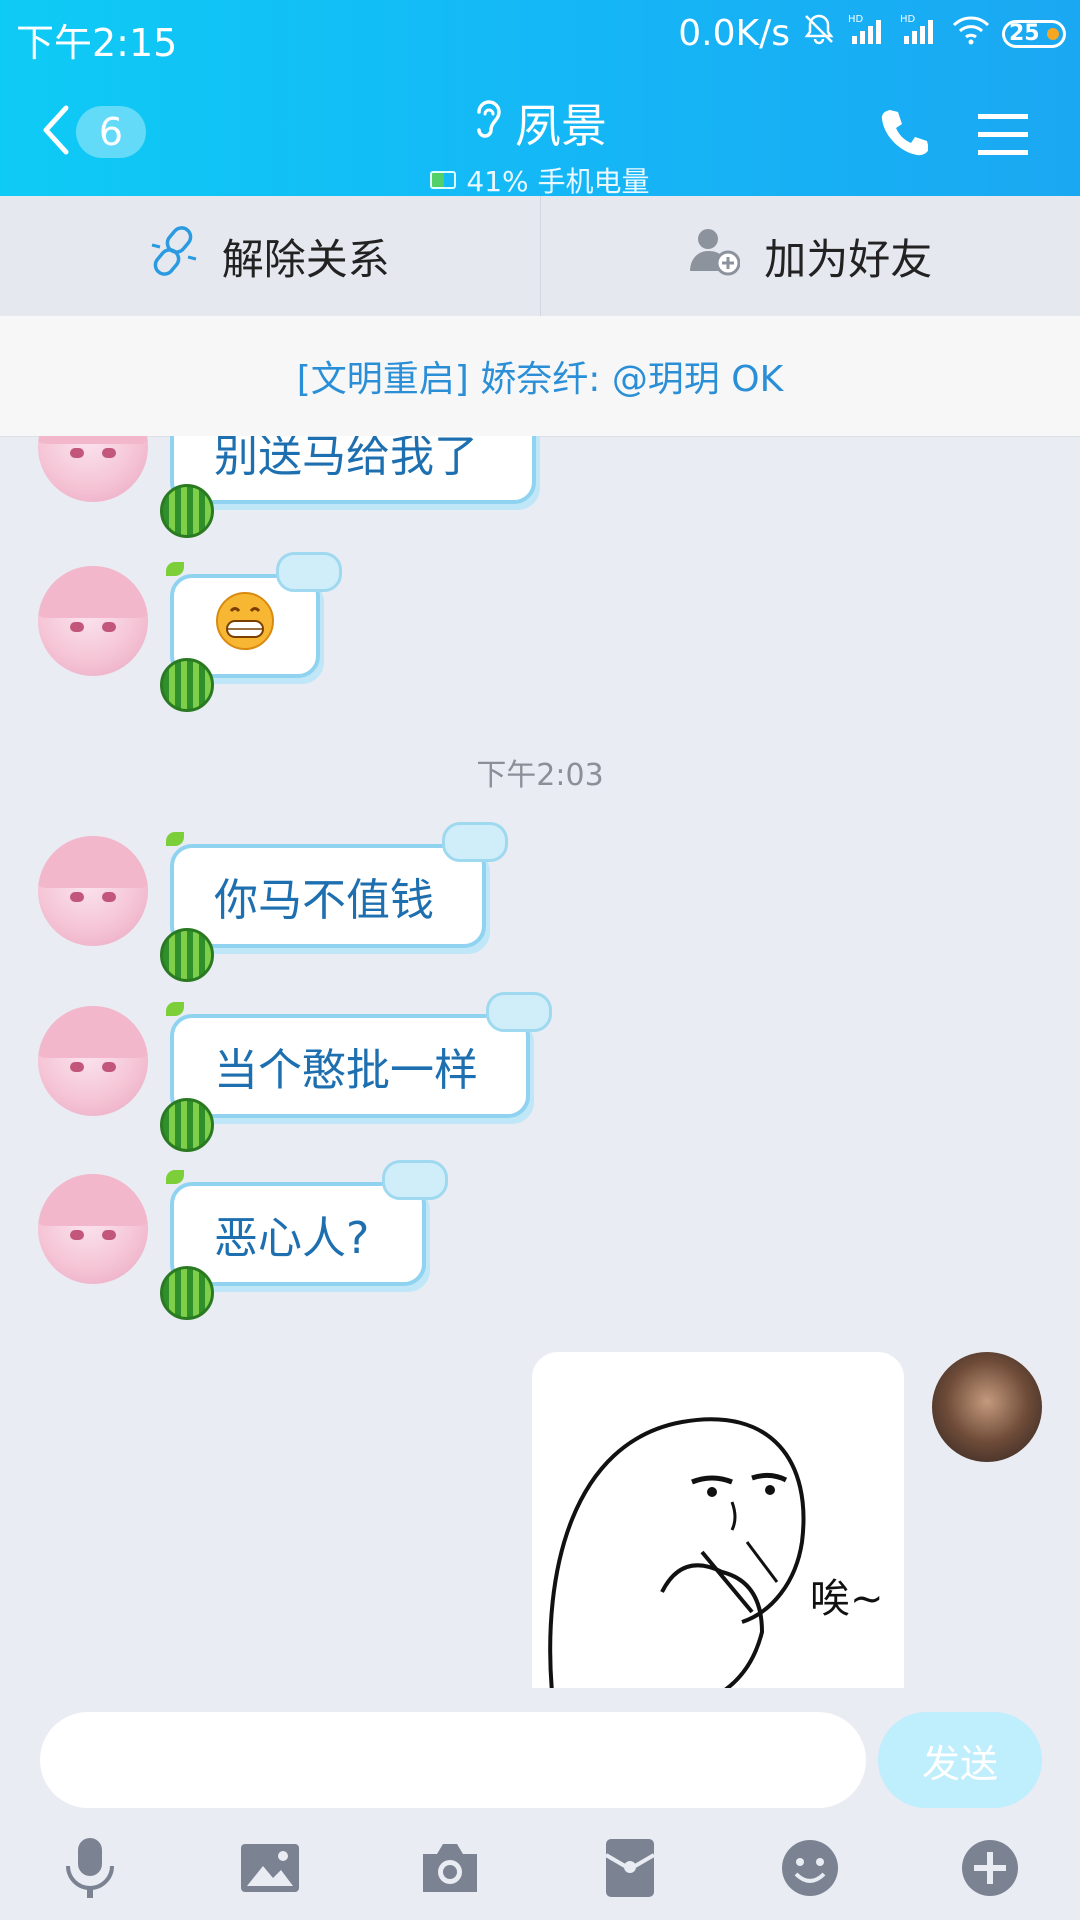 The width and height of the screenshot is (1080, 1920). Describe the element at coordinates (714, 256) in the screenshot. I see `add-user-icon` at that location.